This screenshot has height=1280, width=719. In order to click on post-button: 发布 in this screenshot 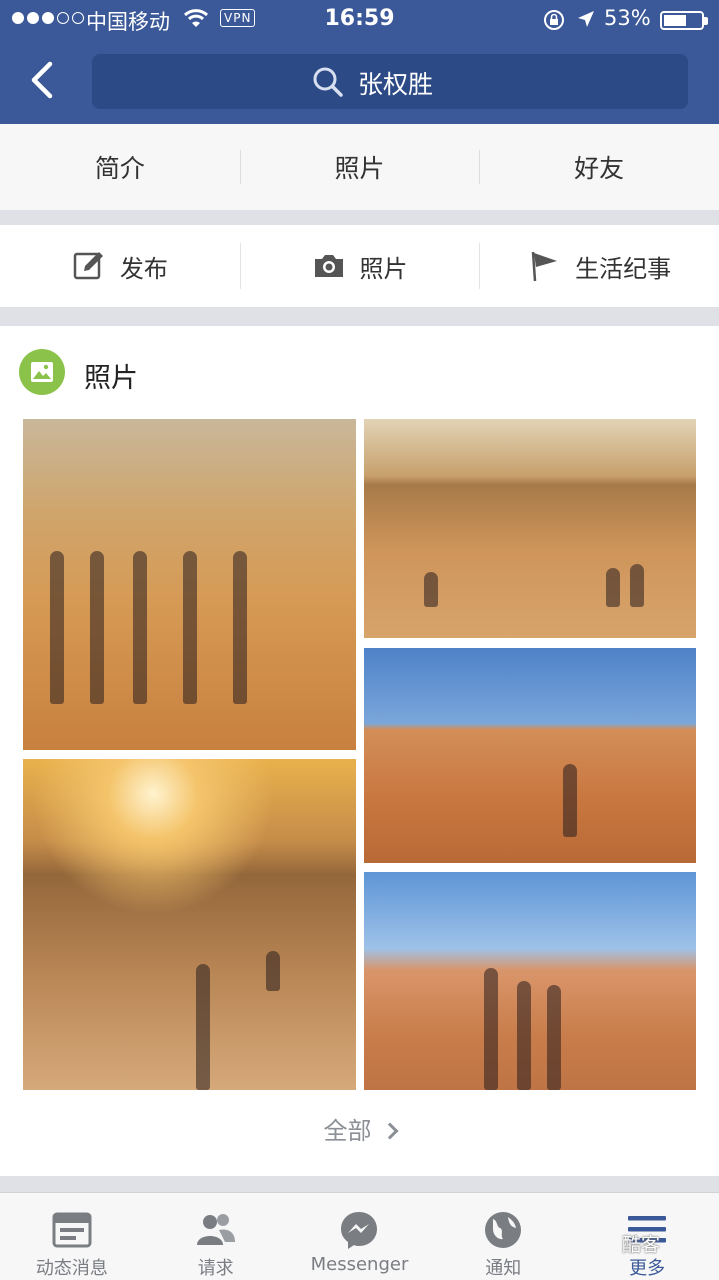, I will do `click(120, 266)`.